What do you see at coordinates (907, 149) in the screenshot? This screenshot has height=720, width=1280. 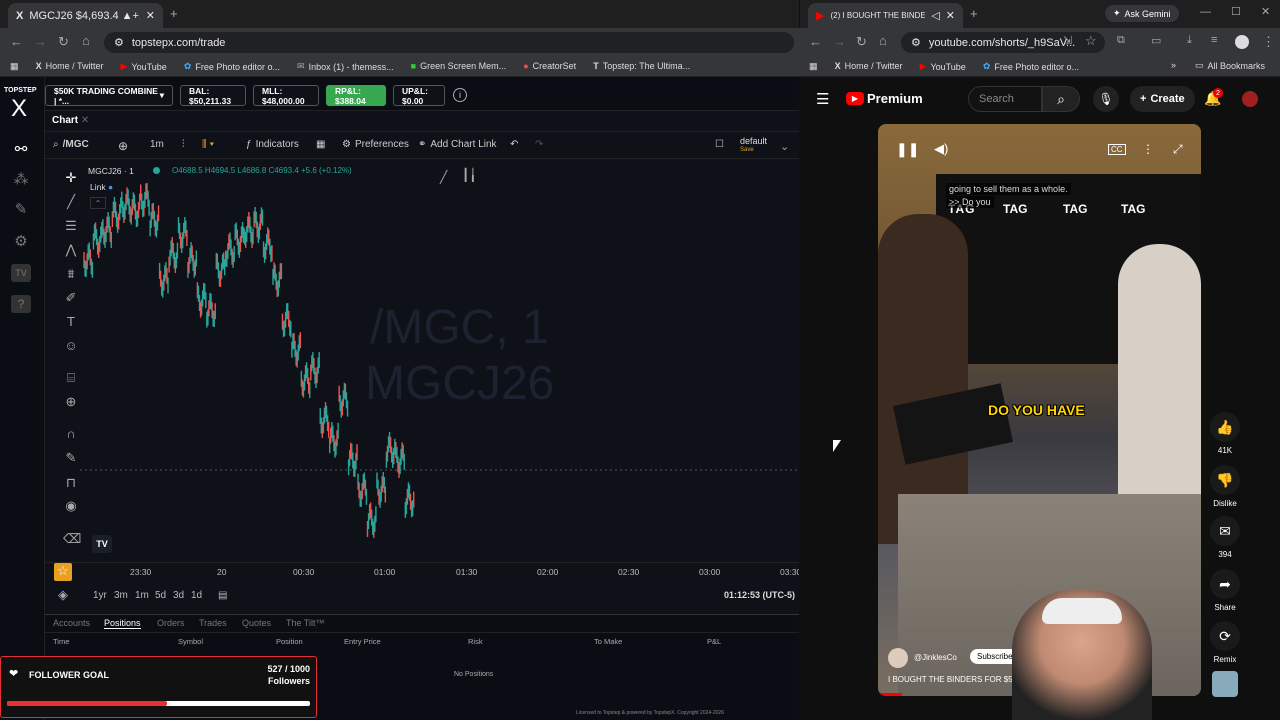 I see `pause-icon: ❚❚` at bounding box center [907, 149].